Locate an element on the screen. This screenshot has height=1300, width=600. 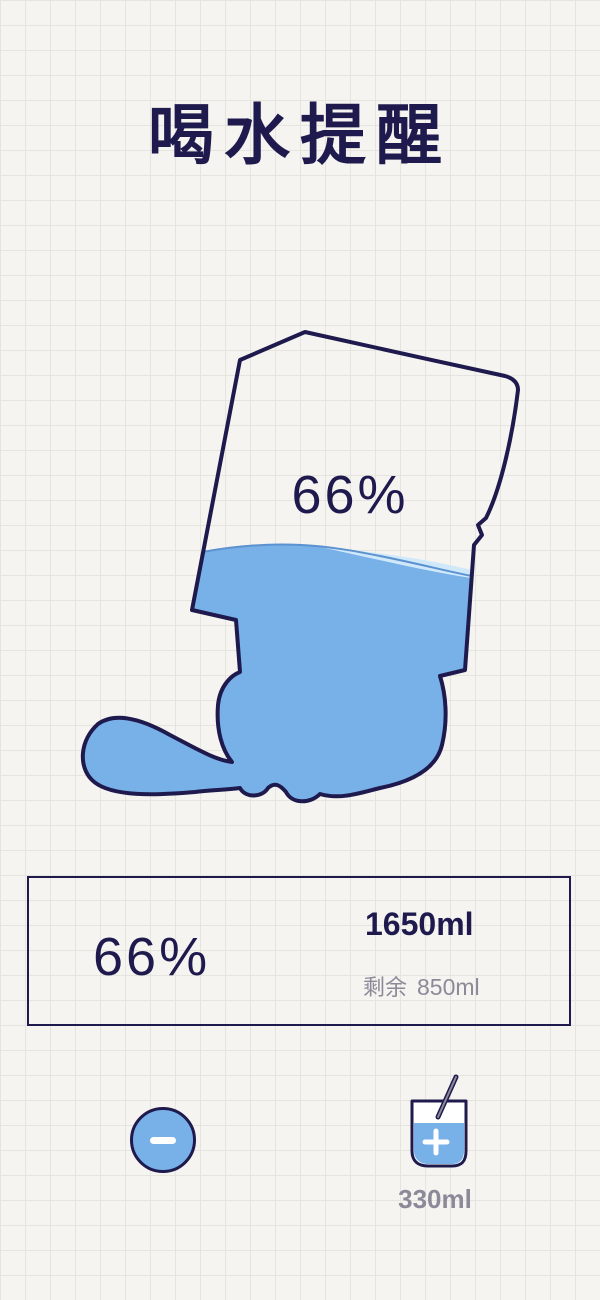
remaining-label: 剩余 is located at coordinates (385, 988).